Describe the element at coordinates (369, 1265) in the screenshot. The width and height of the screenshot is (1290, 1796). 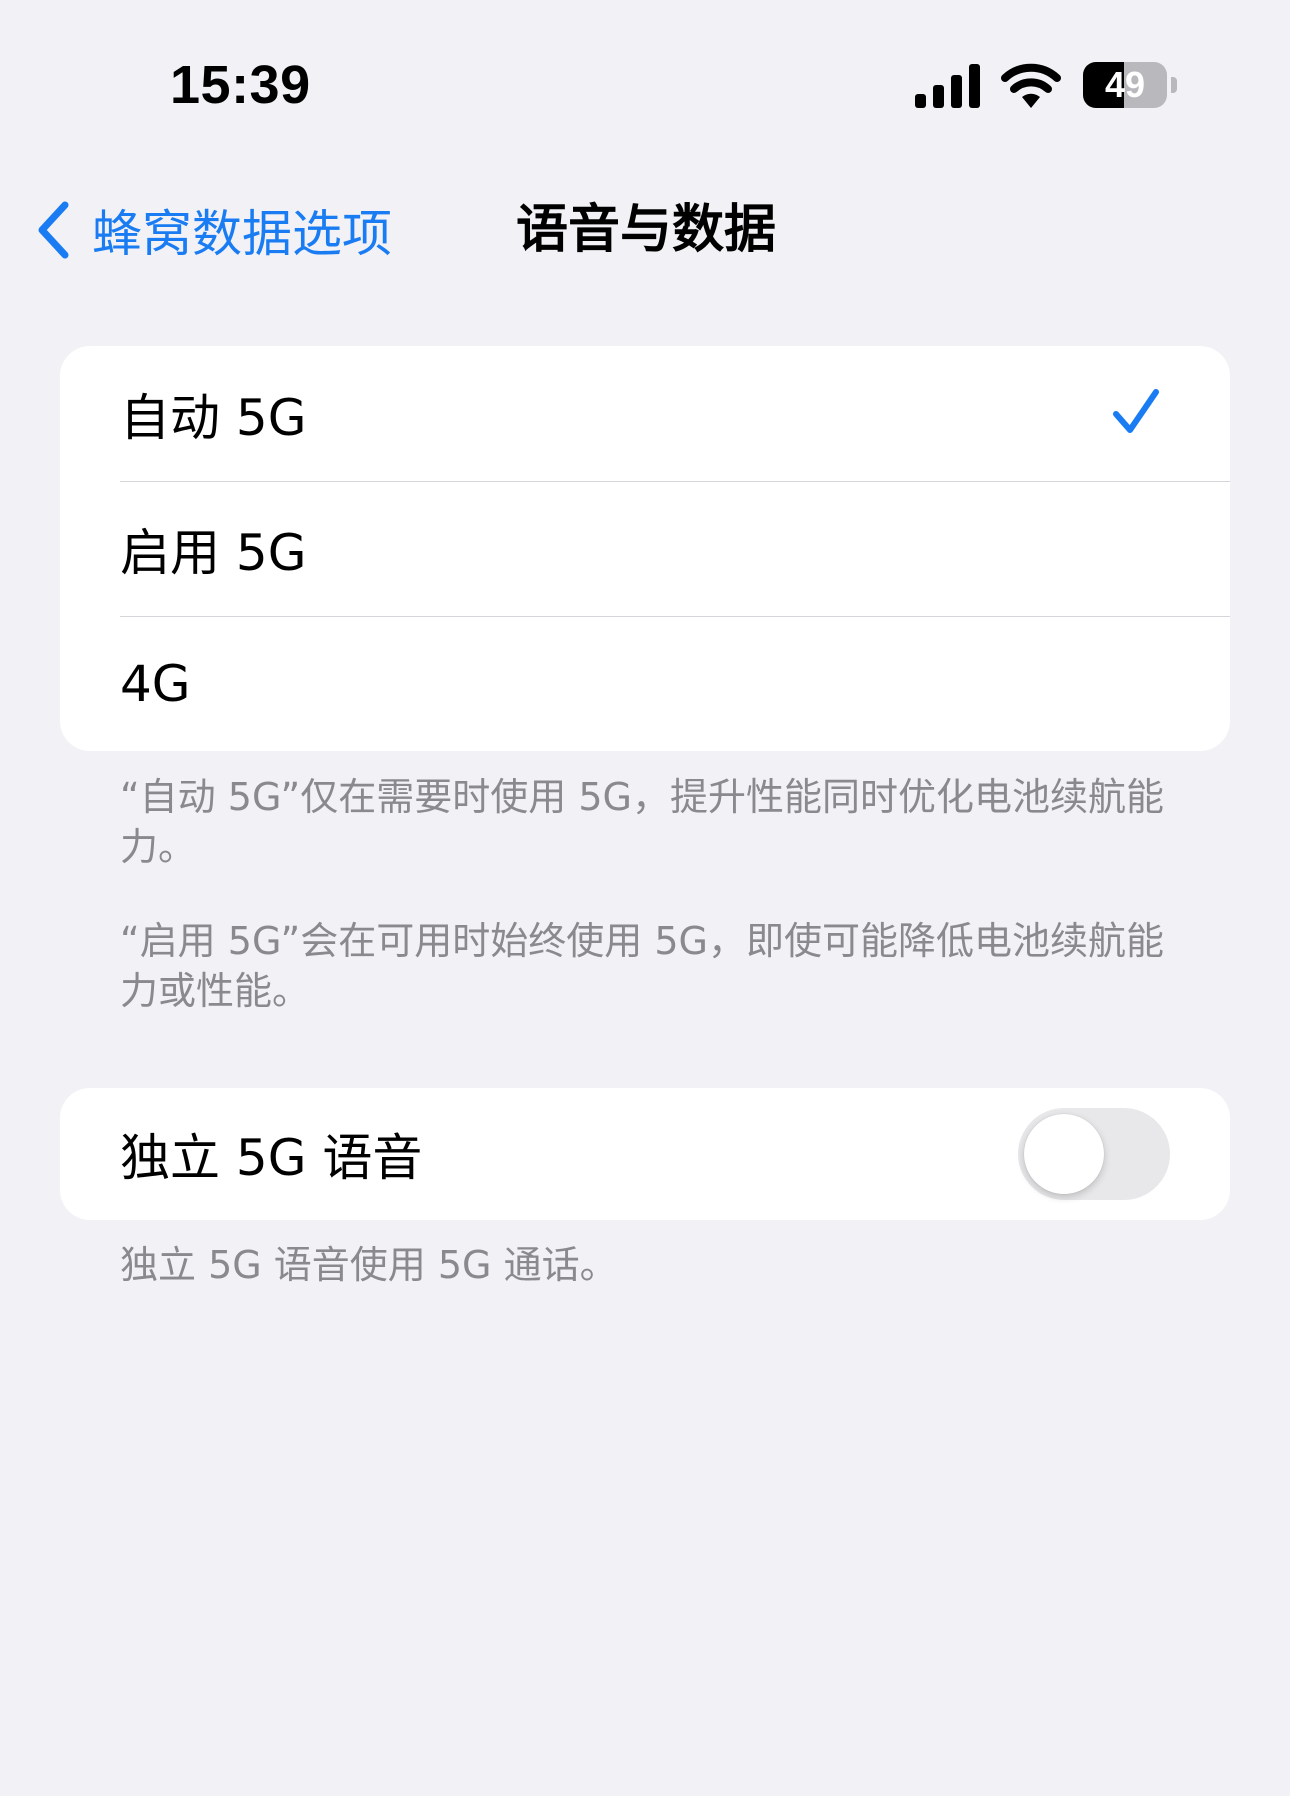
I see `voice-footnote: 独立 5G 语音使用 5G 通话。` at that location.